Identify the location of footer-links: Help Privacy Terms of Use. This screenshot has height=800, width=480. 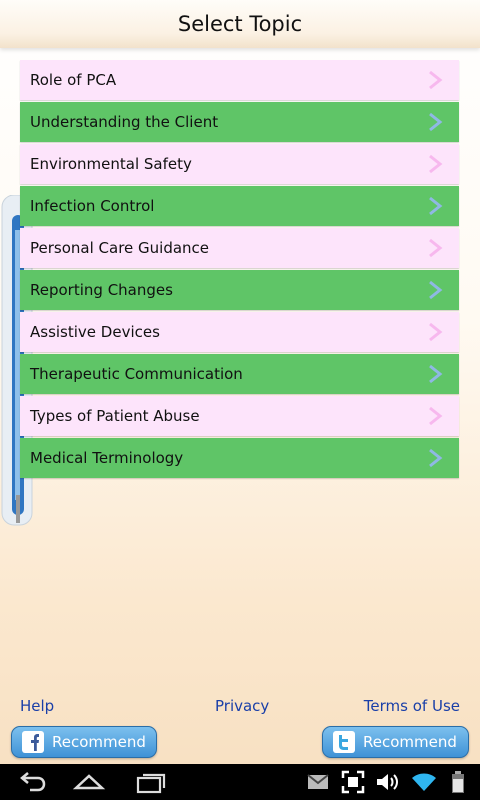
(240, 707).